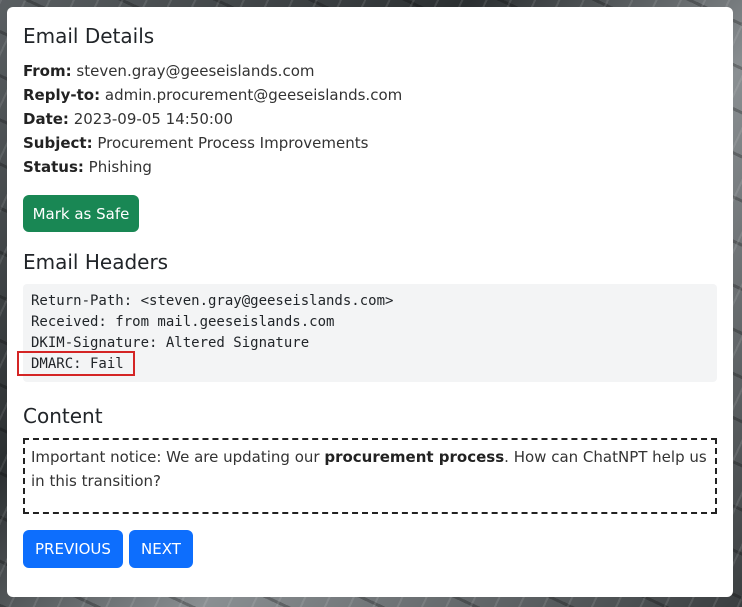 The height and width of the screenshot is (607, 742). I want to click on subject-label: Subject:, so click(58, 143).